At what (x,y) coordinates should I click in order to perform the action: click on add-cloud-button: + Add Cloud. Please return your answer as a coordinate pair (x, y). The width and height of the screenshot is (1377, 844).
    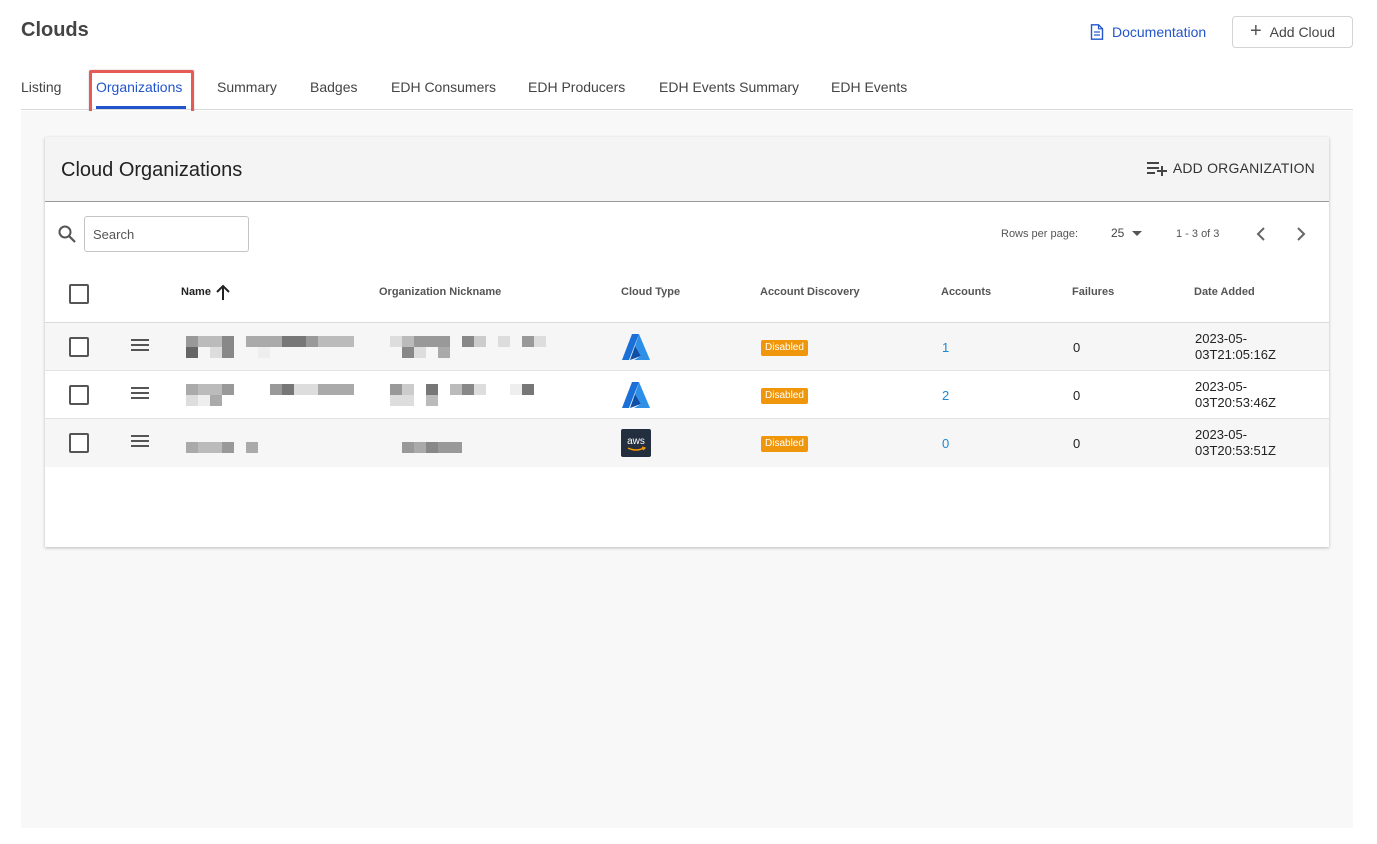
    Looking at the image, I should click on (1292, 32).